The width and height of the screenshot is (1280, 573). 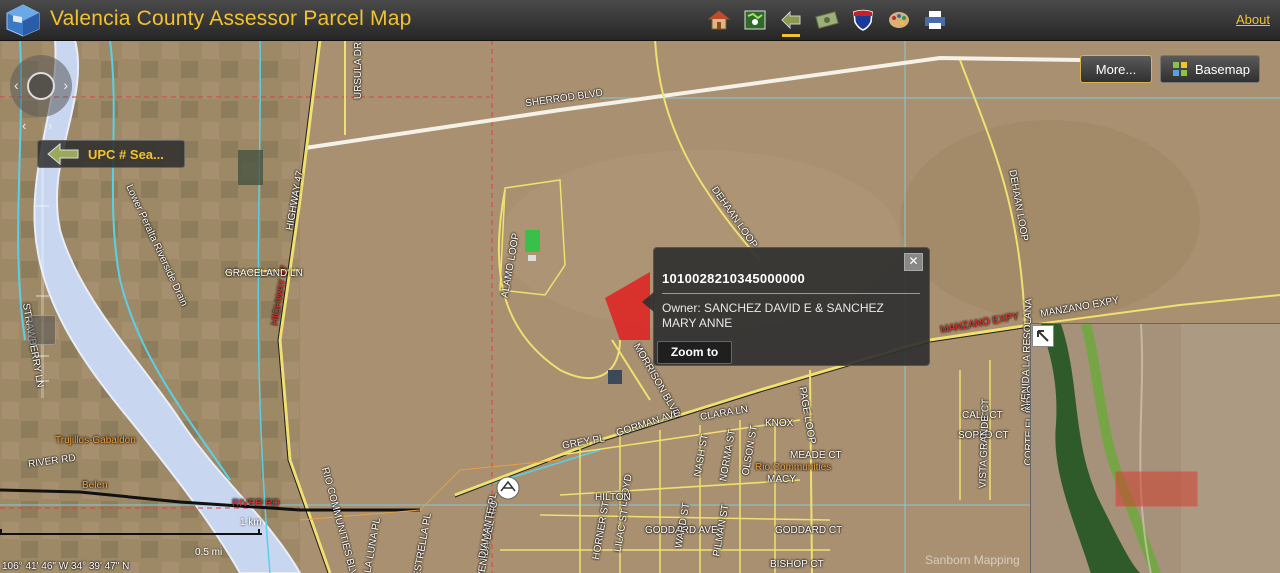 What do you see at coordinates (251, 522) in the screenshot?
I see `scale-km-label: 1 km` at bounding box center [251, 522].